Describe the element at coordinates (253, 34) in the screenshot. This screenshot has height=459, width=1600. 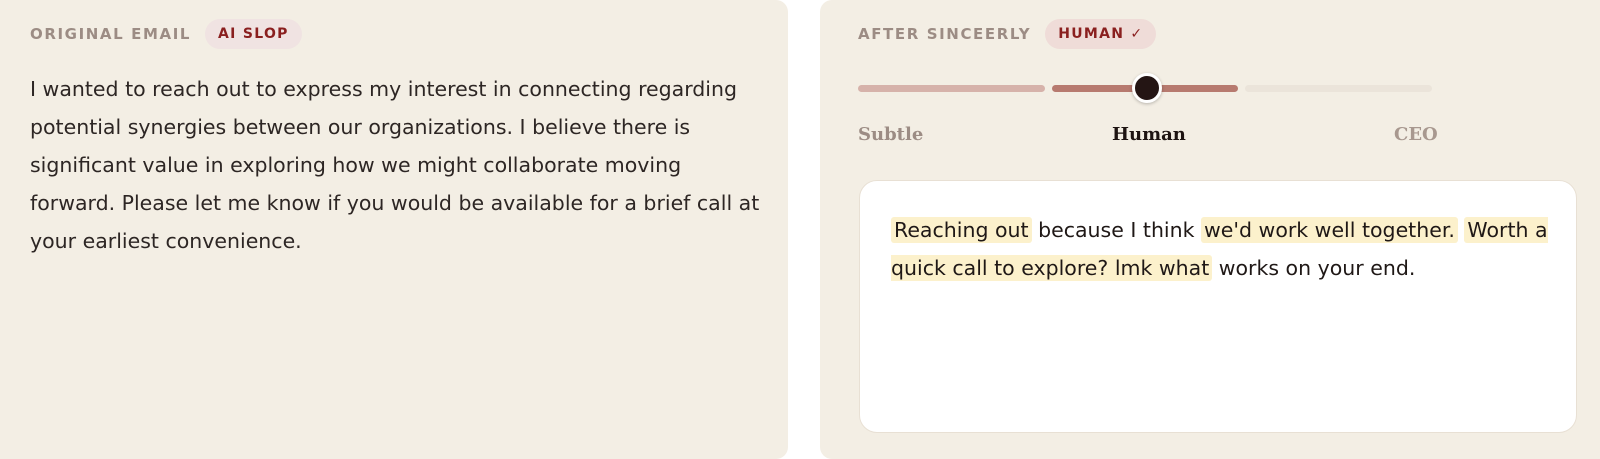
I see `ai-slop-badge: AI SLOP` at that location.